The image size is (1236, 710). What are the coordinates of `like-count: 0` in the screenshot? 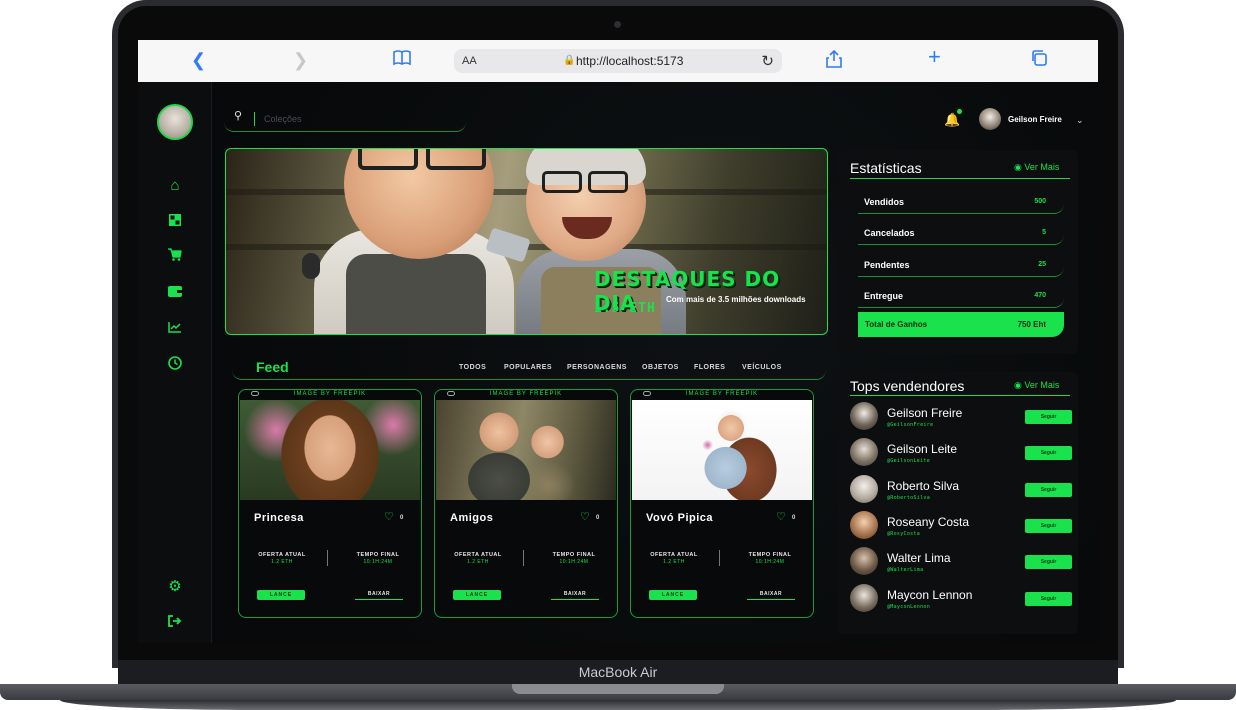 It's located at (598, 518).